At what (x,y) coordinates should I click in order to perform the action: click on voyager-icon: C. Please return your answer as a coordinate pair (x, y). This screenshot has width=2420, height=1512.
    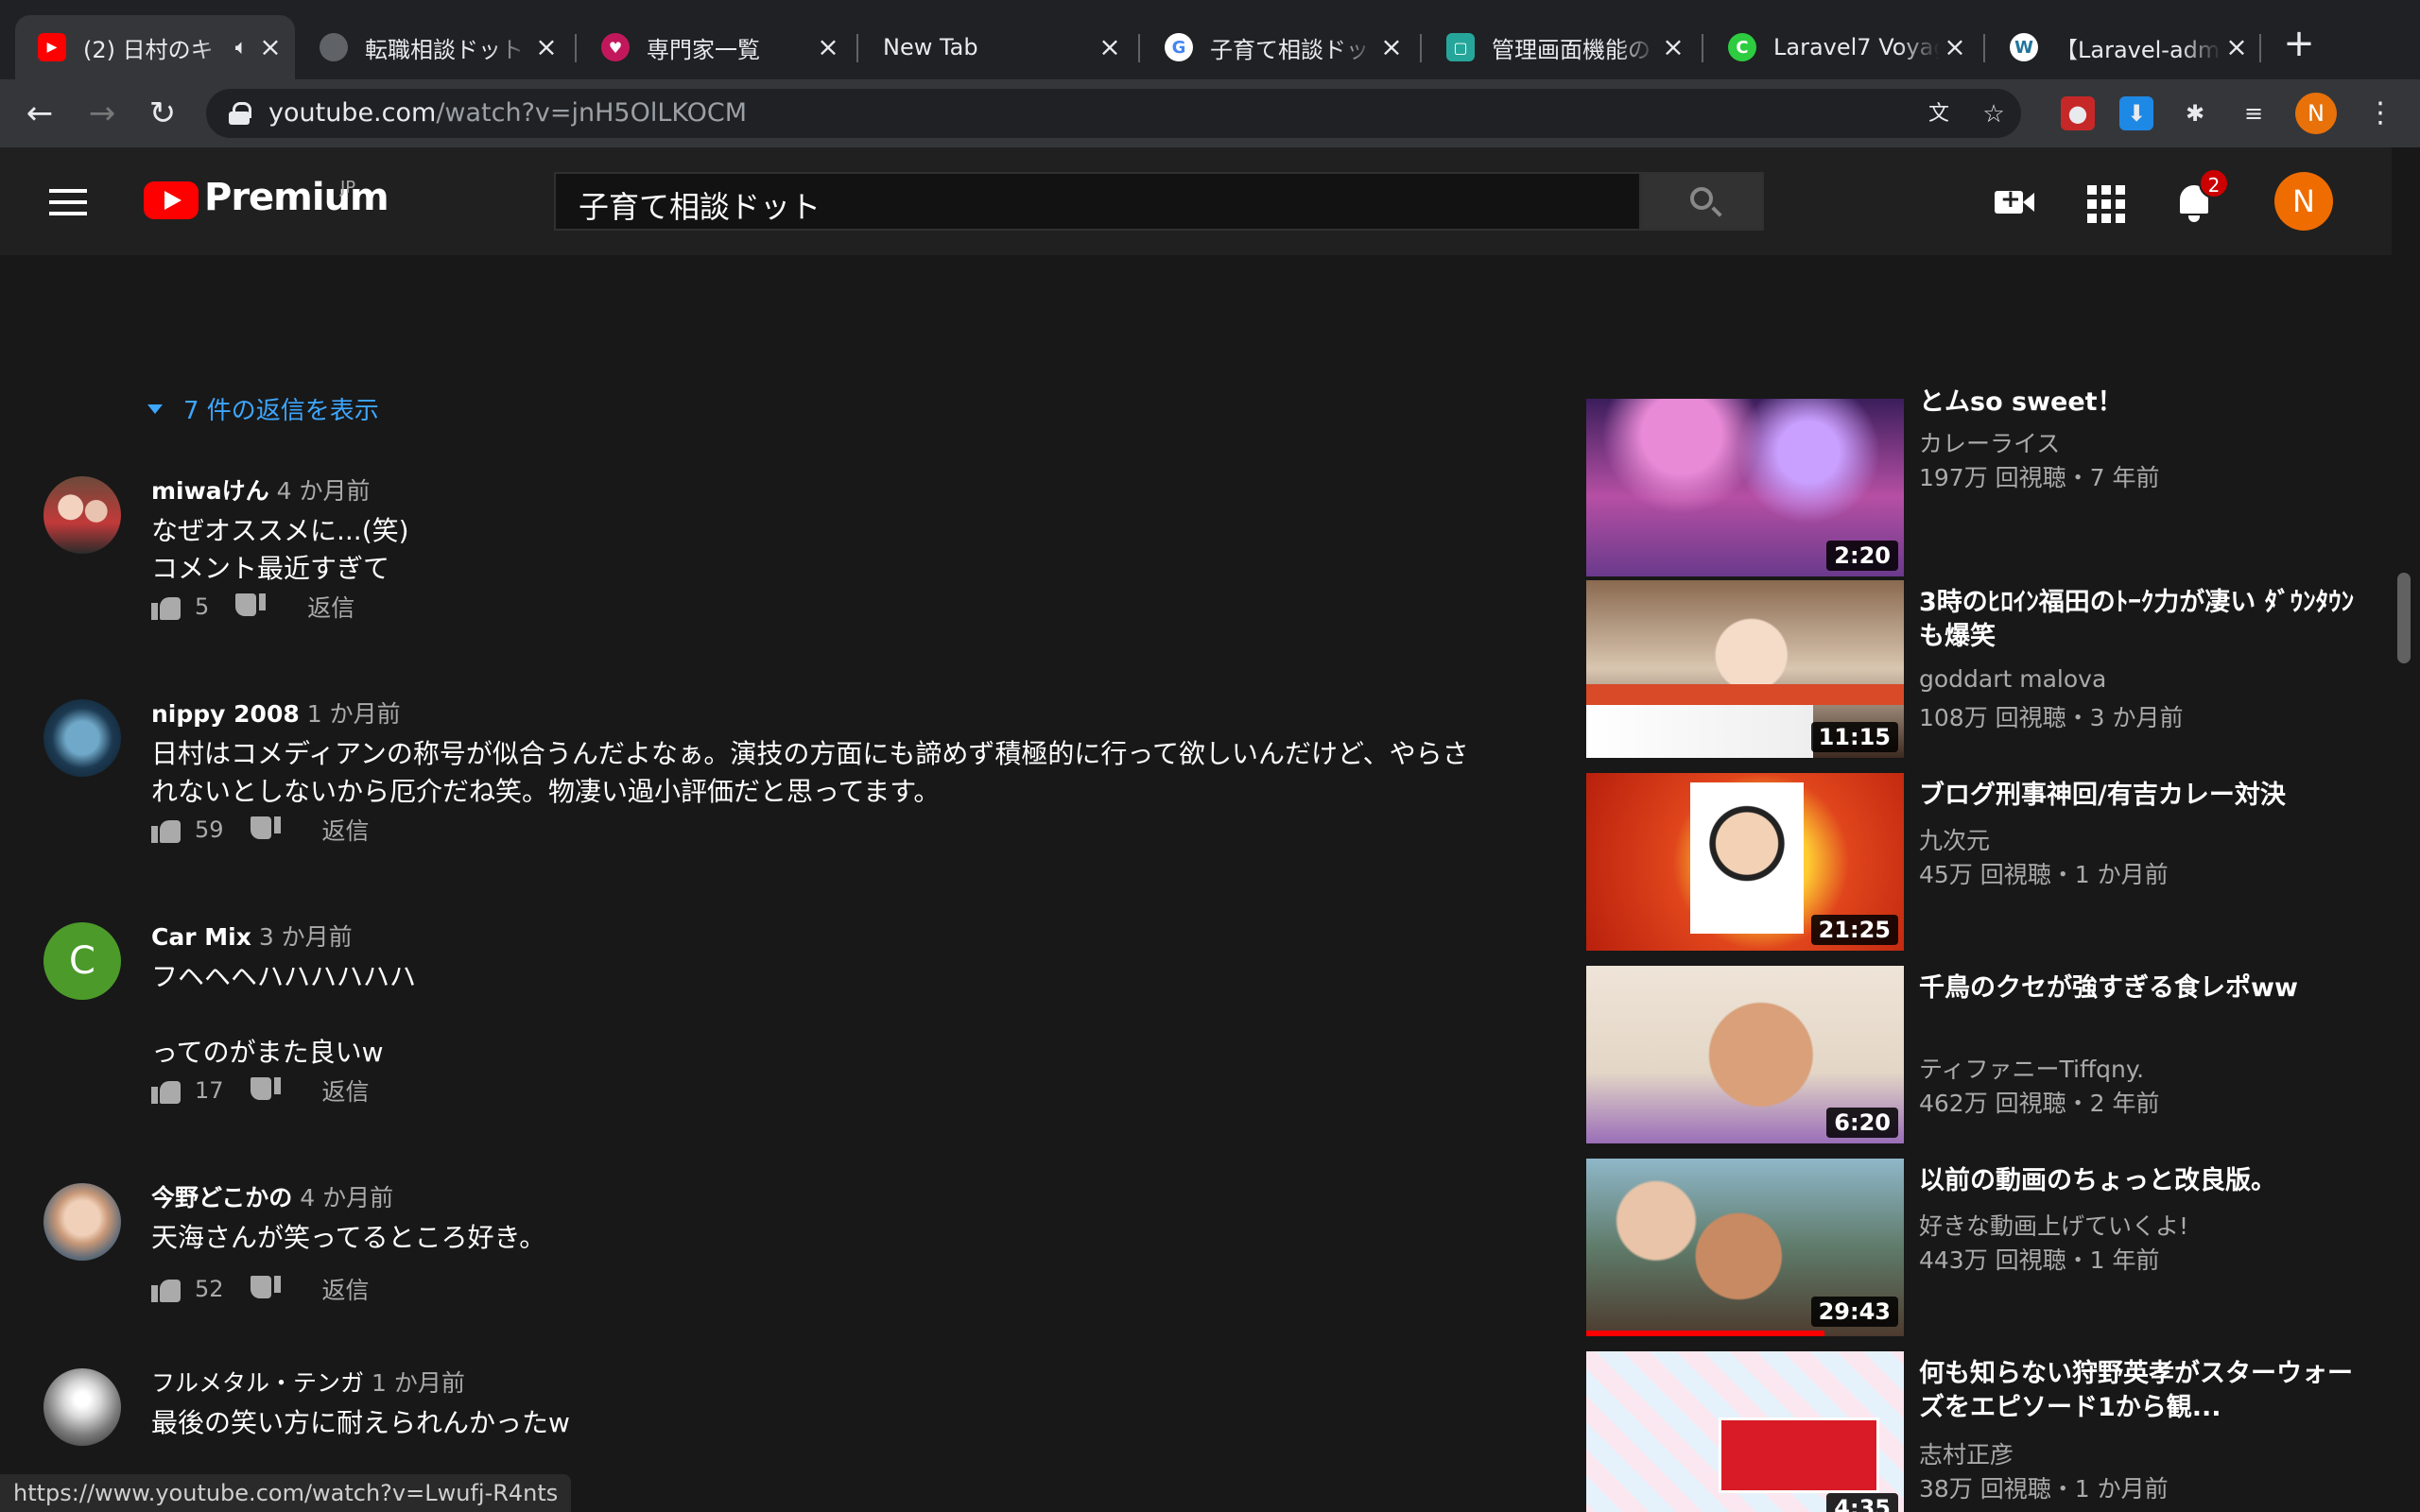
    Looking at the image, I should click on (1742, 47).